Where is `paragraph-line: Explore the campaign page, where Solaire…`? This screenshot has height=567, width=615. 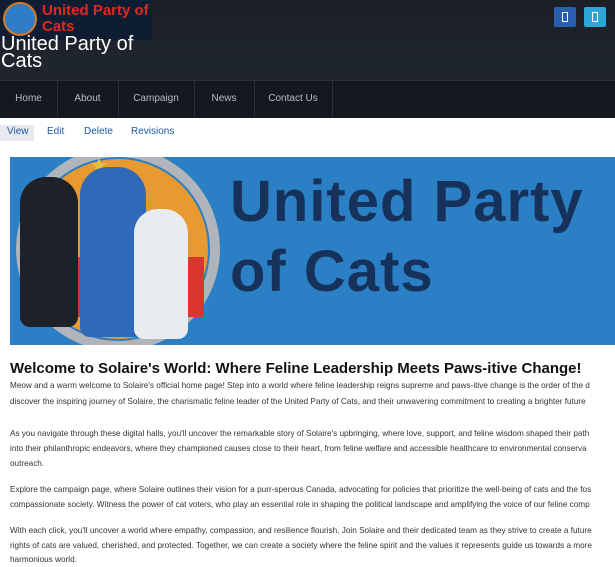 paragraph-line: Explore the campaign page, where Solaire… is located at coordinates (301, 489).